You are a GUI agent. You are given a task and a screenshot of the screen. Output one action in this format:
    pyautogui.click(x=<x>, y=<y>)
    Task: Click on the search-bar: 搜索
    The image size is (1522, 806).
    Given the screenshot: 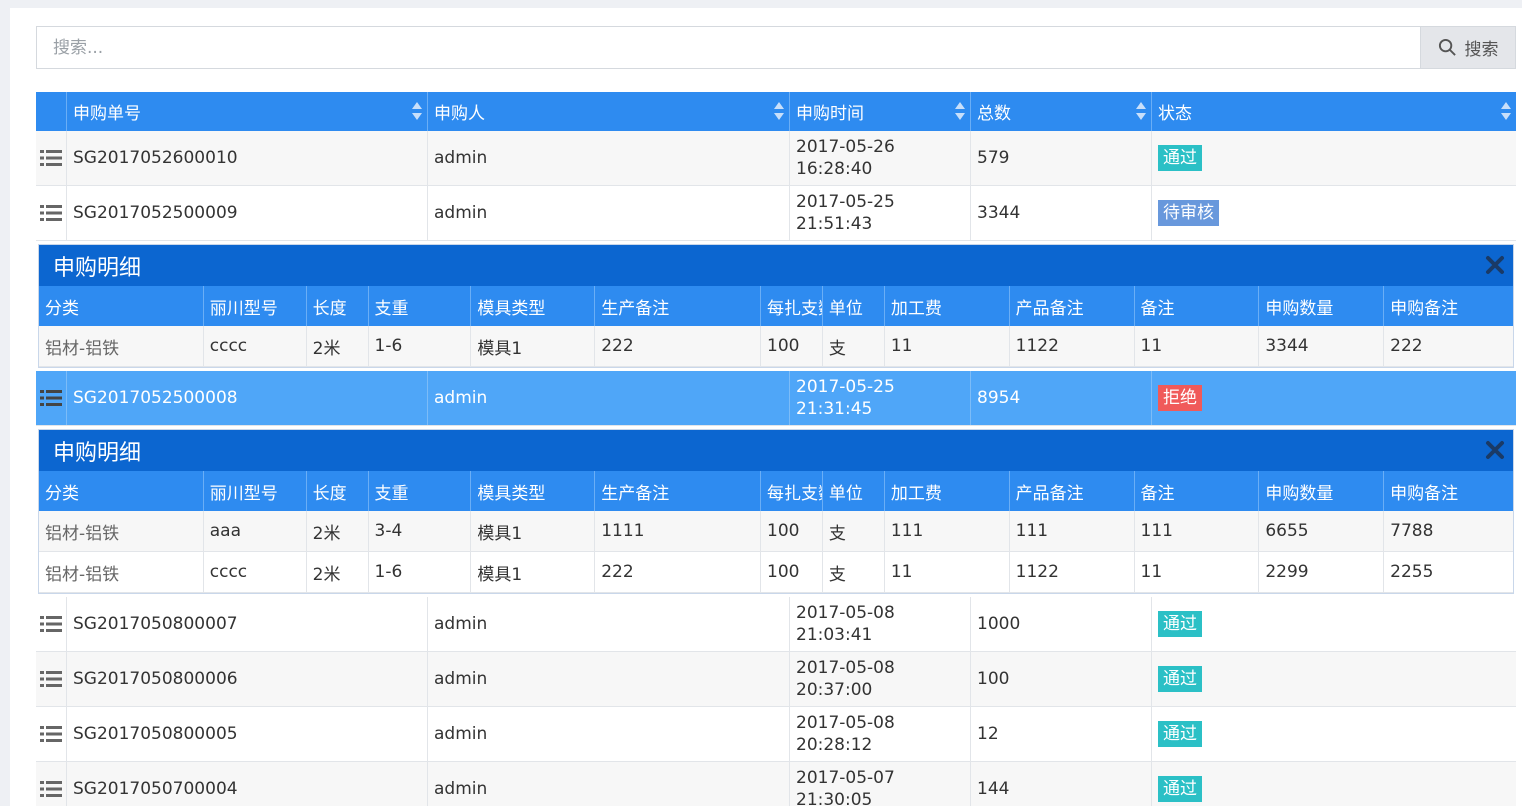 What is the action you would take?
    pyautogui.click(x=776, y=47)
    